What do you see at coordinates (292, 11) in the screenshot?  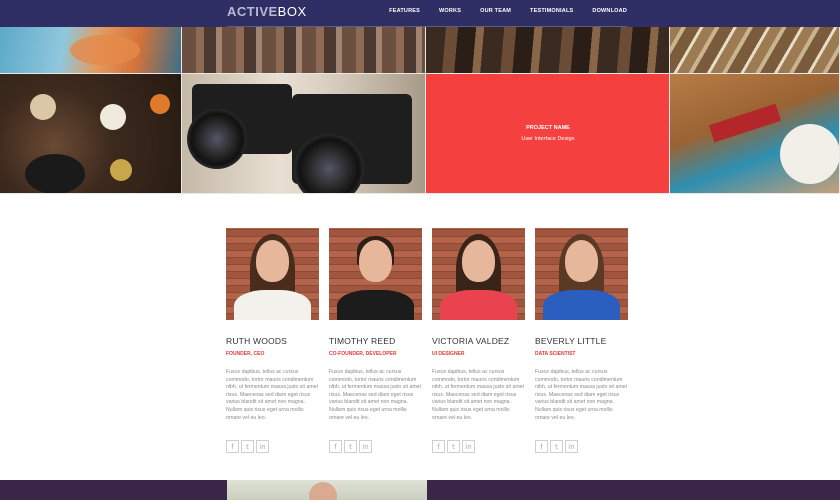 I see `logo-text-box: BOX` at bounding box center [292, 11].